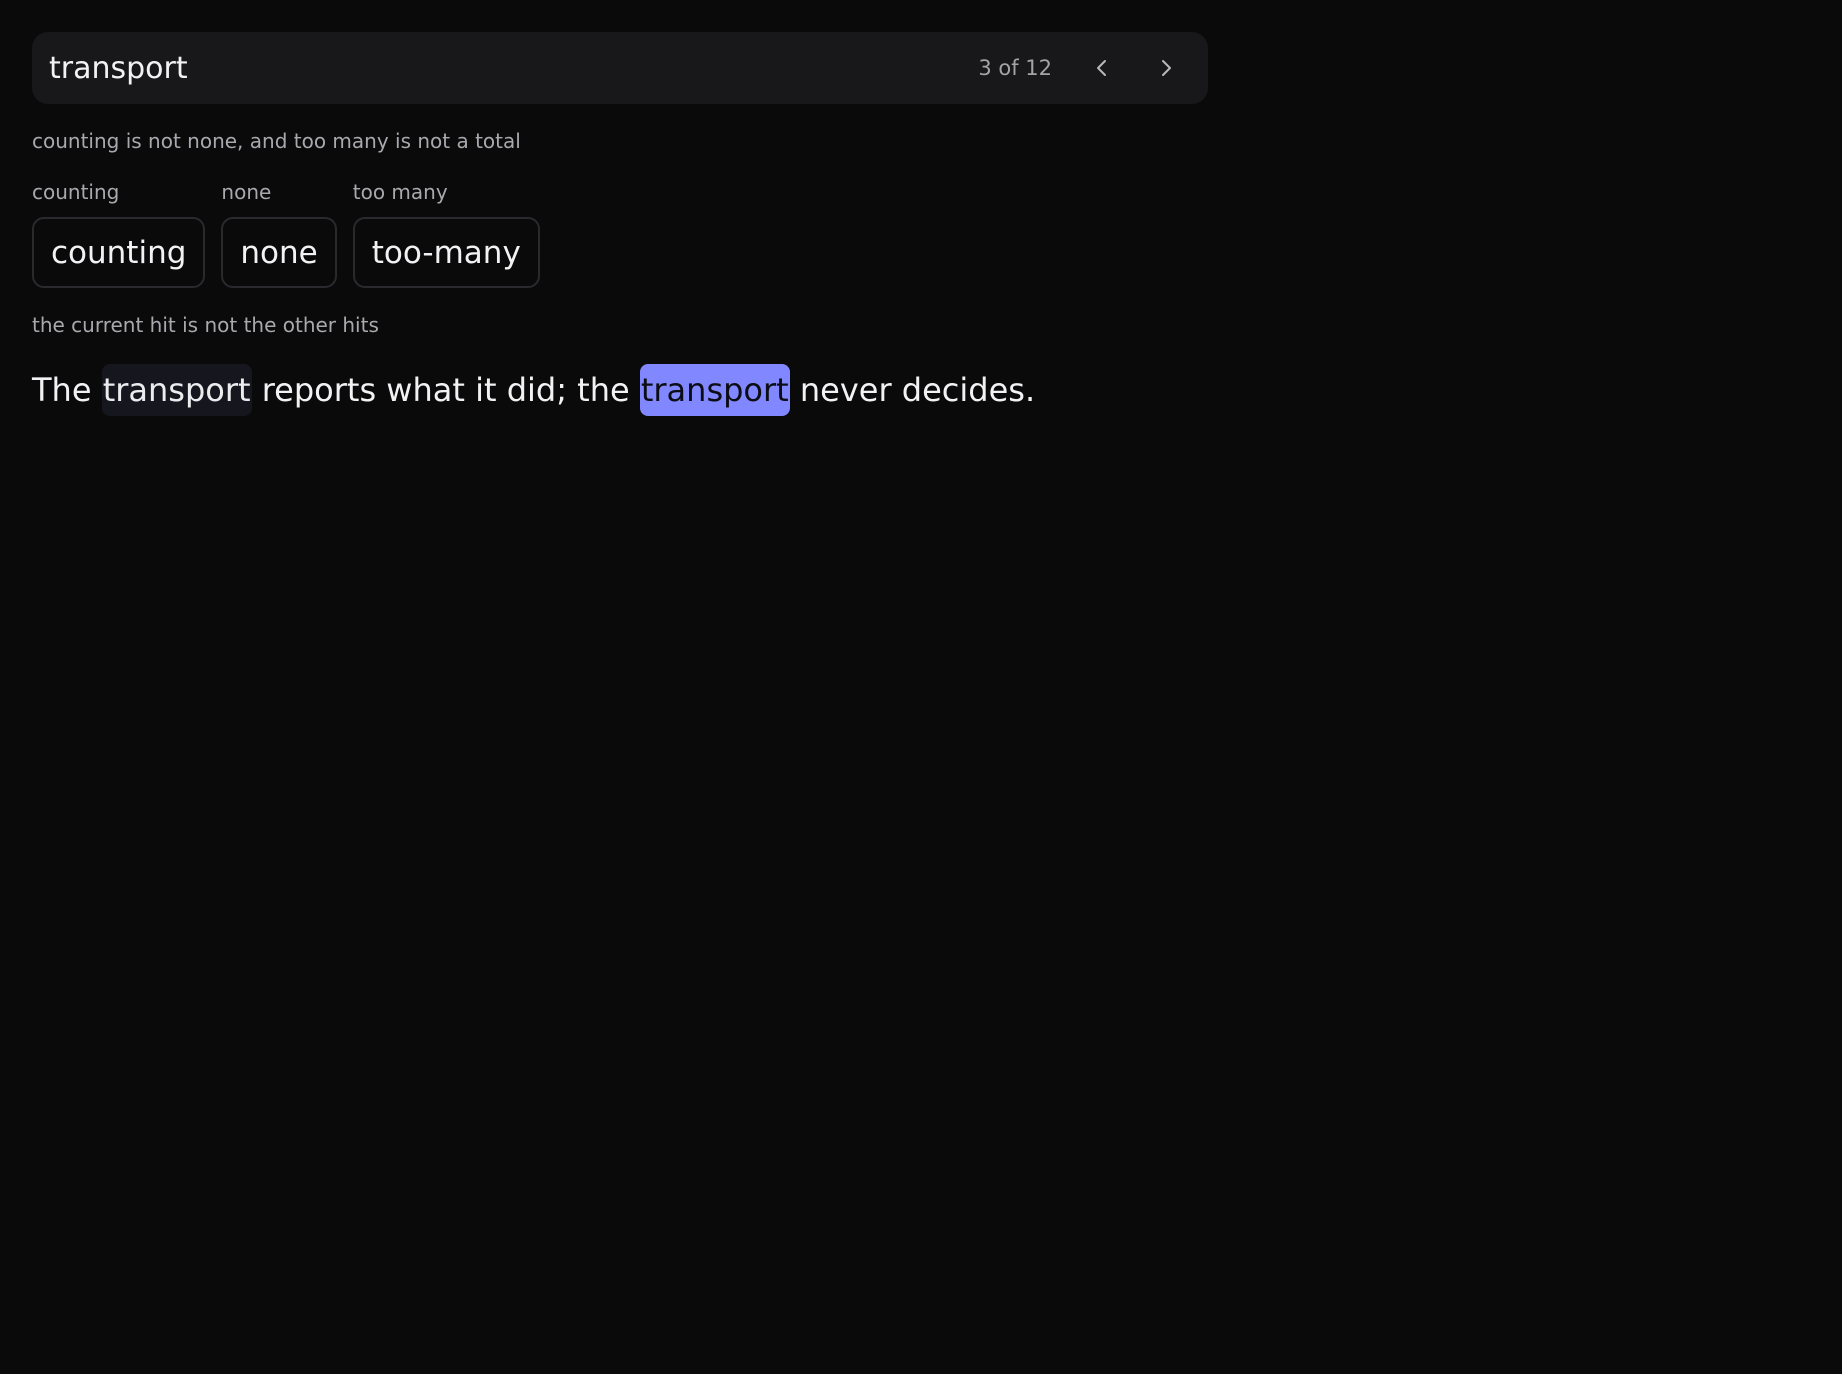 This screenshot has height=1374, width=1842. I want to click on chevron-left-icon, so click(1101, 68).